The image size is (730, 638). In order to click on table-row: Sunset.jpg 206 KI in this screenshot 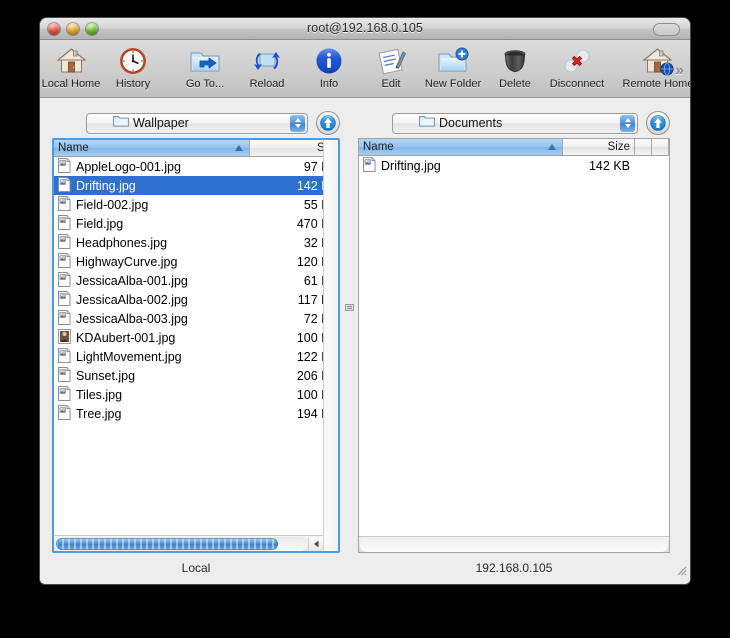, I will do `click(196, 375)`.